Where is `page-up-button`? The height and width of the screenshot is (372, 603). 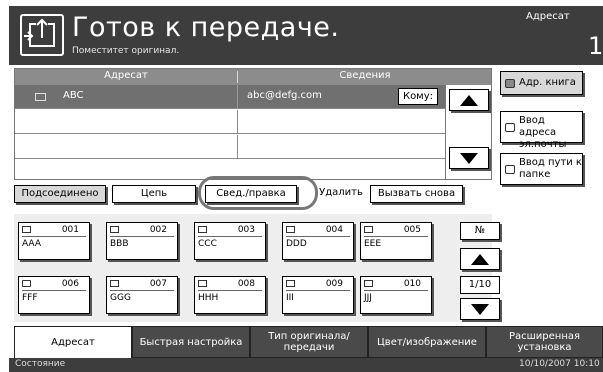 page-up-button is located at coordinates (480, 259).